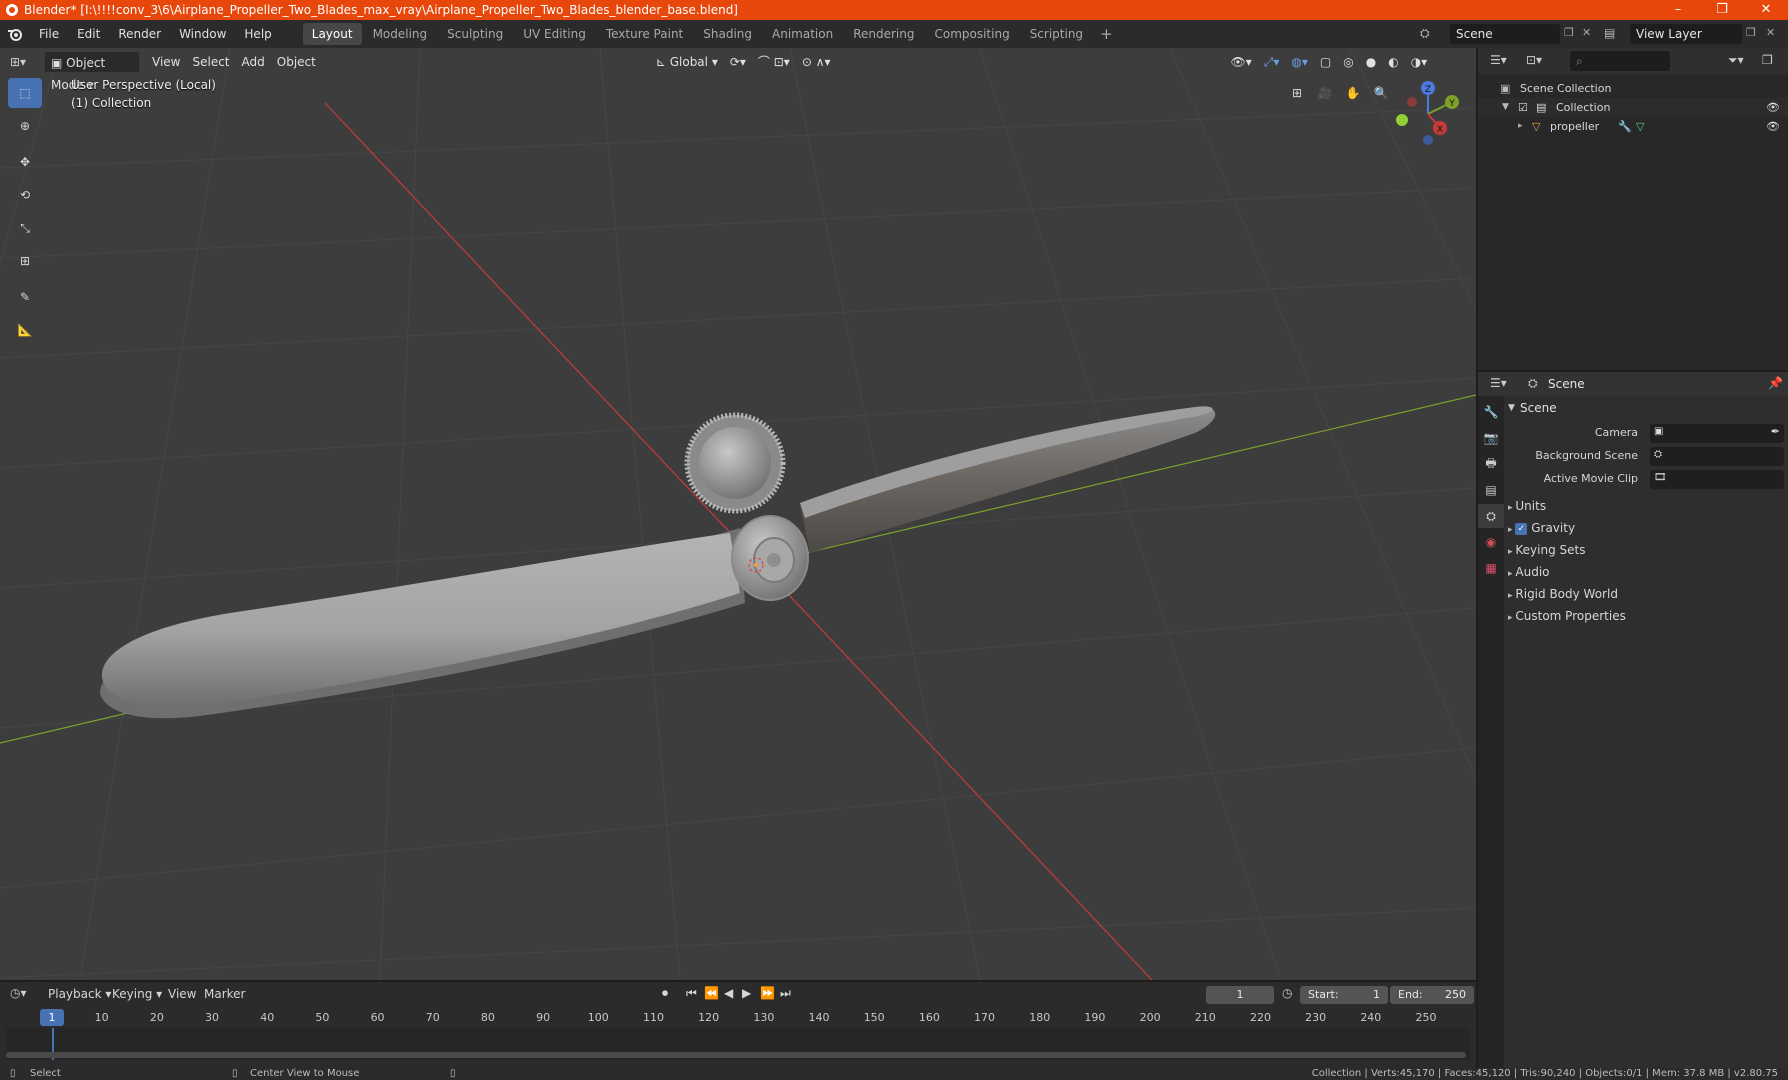 The width and height of the screenshot is (1788, 1080). What do you see at coordinates (727, 34) in the screenshot?
I see `tab-shading: Shading` at bounding box center [727, 34].